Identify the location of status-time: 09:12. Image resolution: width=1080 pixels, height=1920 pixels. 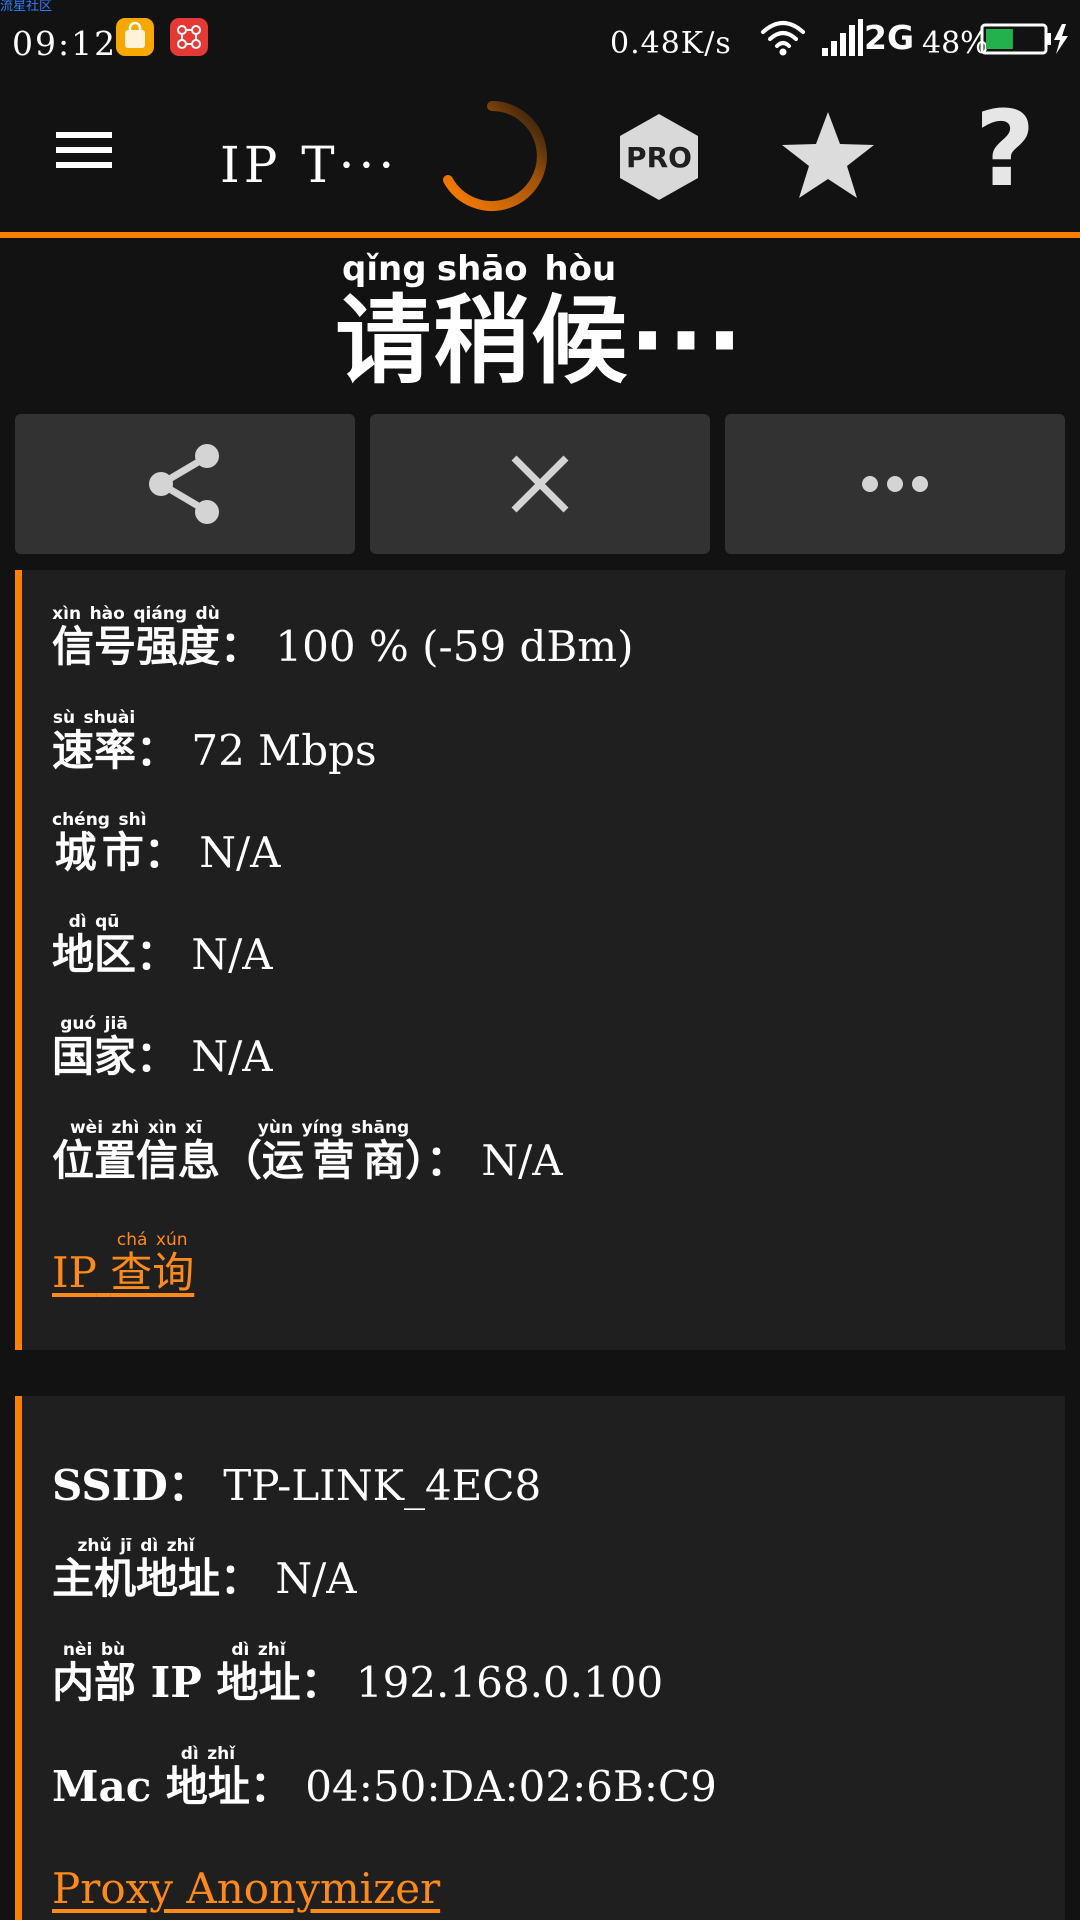
(65, 43).